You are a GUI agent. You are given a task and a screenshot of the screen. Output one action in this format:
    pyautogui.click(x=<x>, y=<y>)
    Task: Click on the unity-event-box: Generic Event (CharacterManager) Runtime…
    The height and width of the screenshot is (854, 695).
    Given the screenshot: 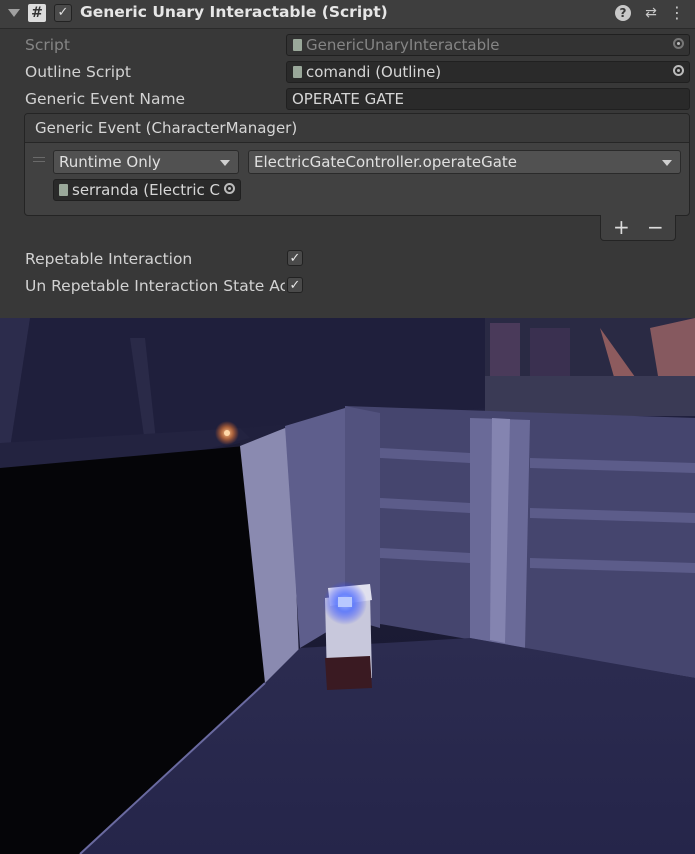 What is the action you would take?
    pyautogui.click(x=357, y=164)
    